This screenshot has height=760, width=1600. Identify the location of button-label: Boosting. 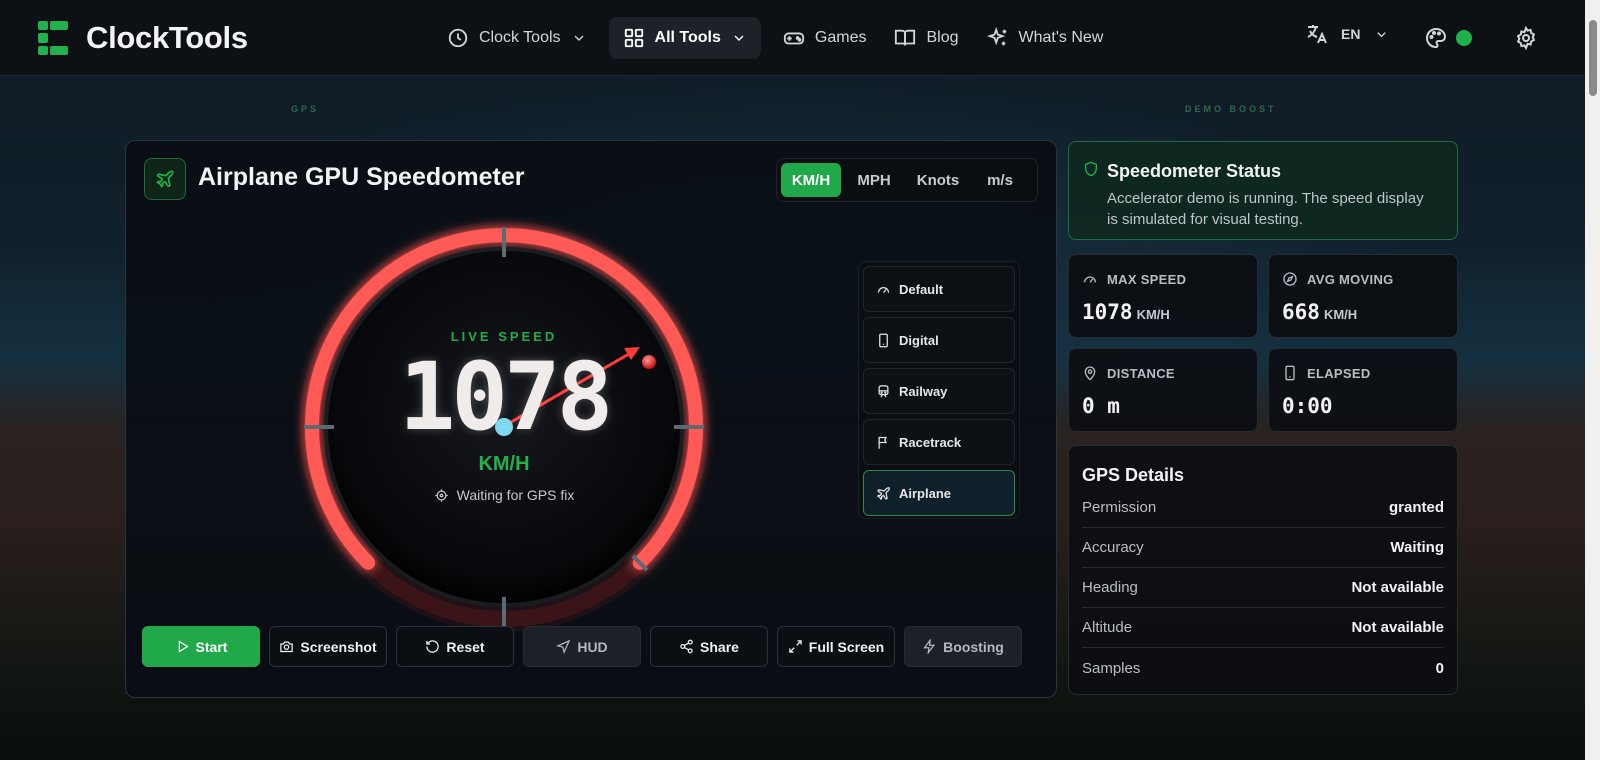
(973, 646).